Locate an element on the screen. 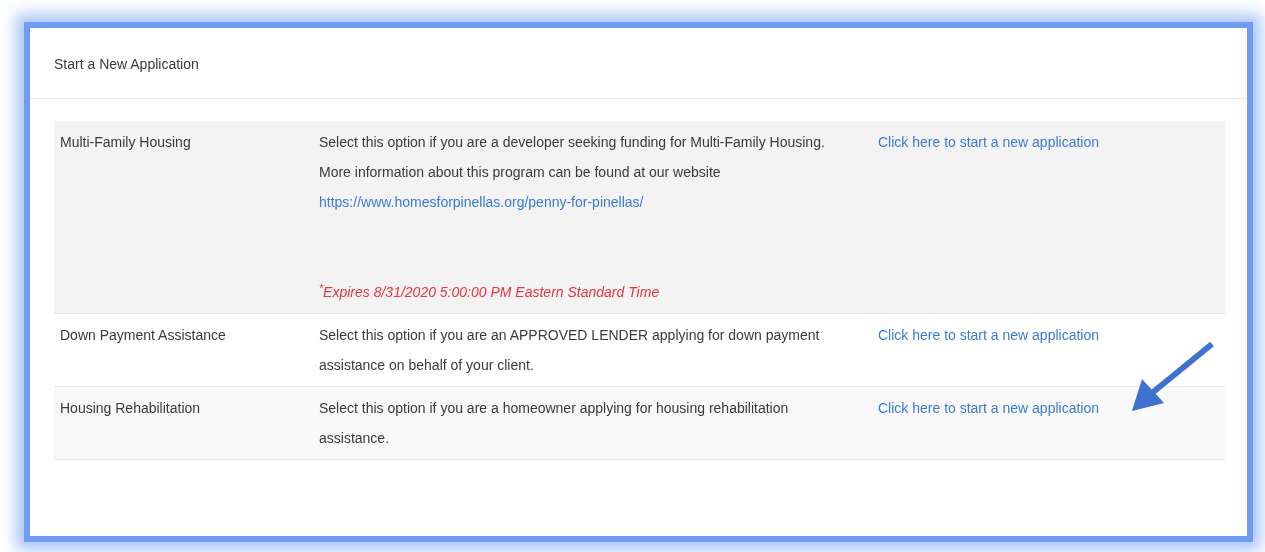 This screenshot has width=1265, height=552. program-description: Select this option if you are a developer seeking funding for Multi-Family Housing. is located at coordinates (572, 142).